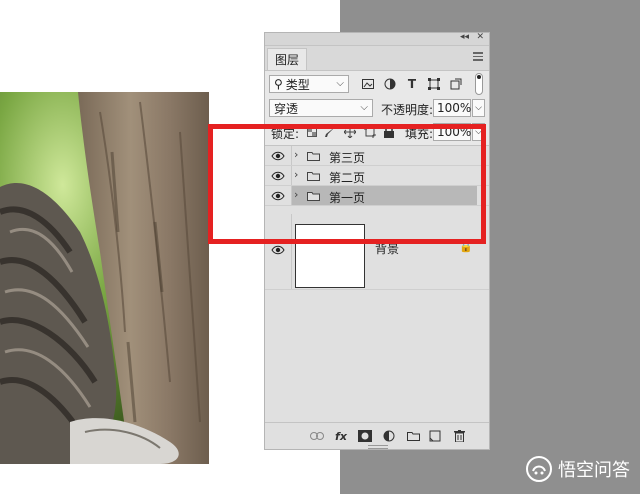 This screenshot has height=494, width=640. What do you see at coordinates (350, 132) in the screenshot?
I see `lock-position-icon` at bounding box center [350, 132].